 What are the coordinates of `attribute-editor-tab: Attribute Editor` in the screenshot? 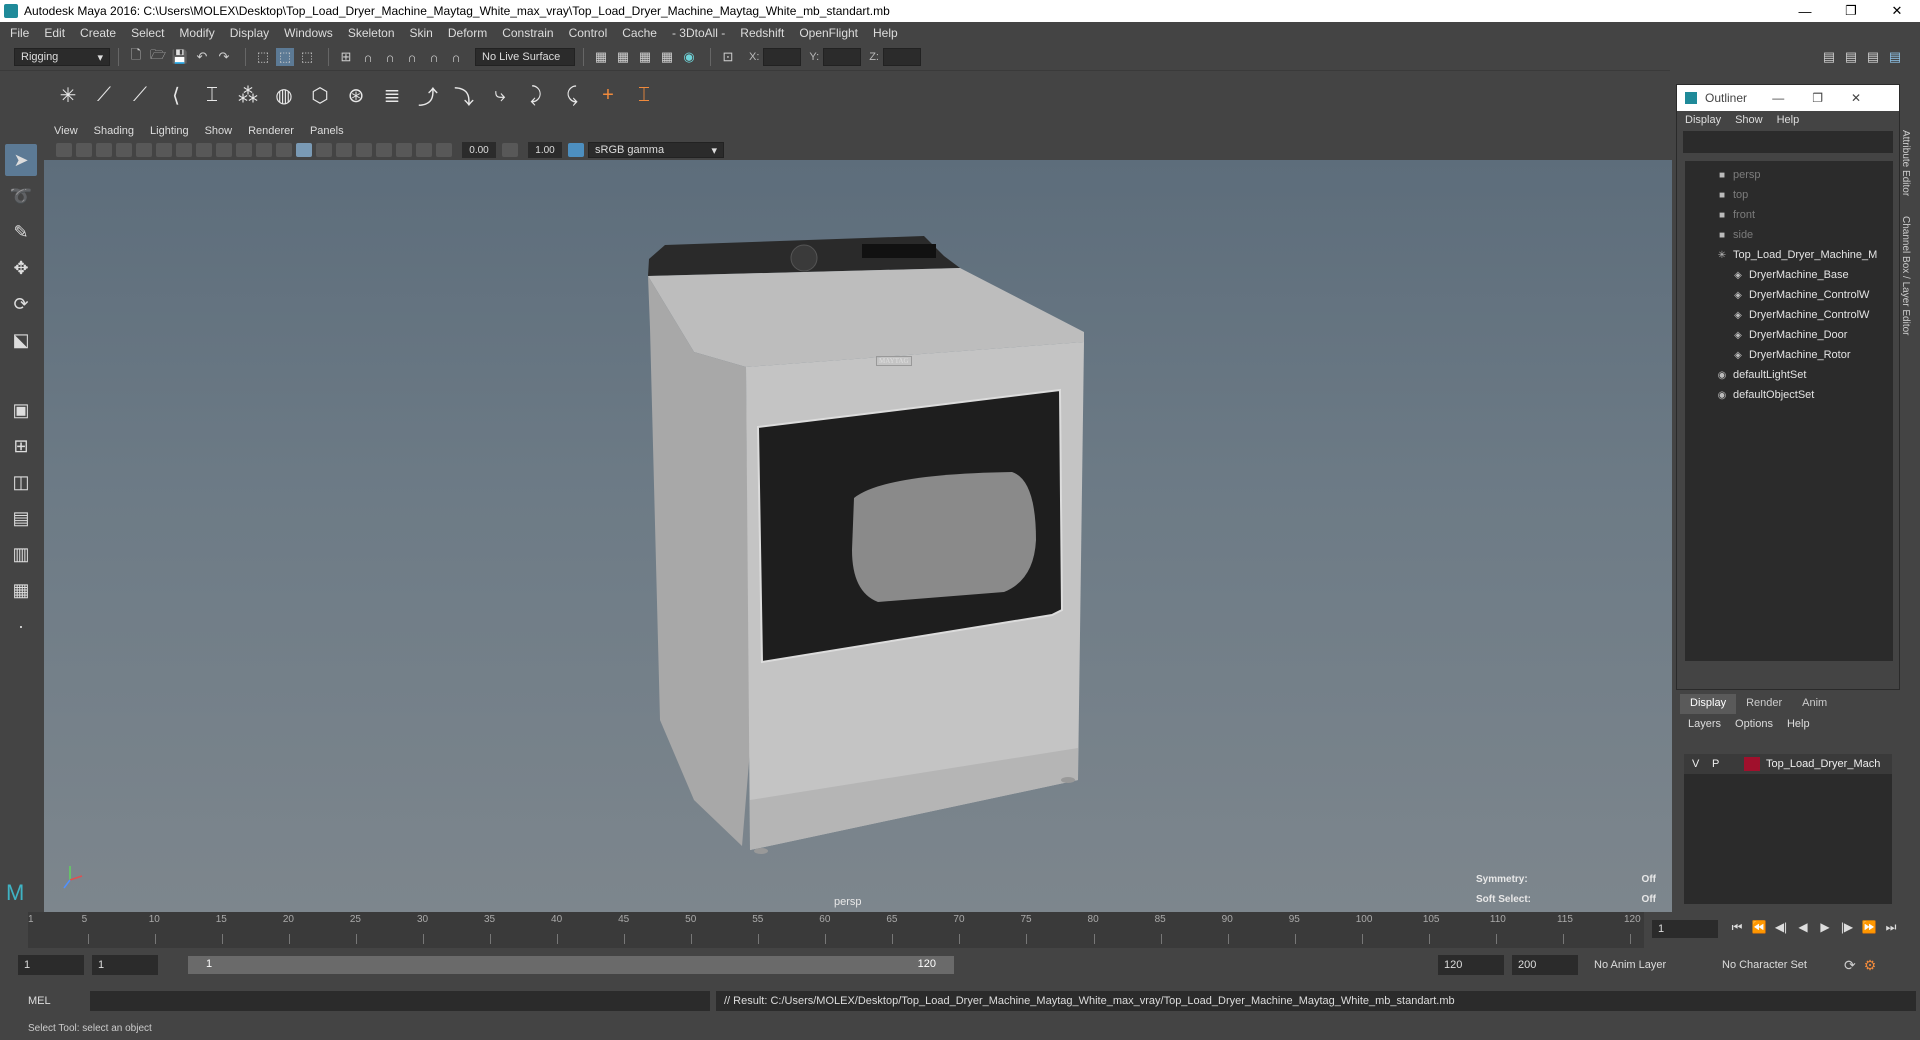 It's located at (1905, 163).